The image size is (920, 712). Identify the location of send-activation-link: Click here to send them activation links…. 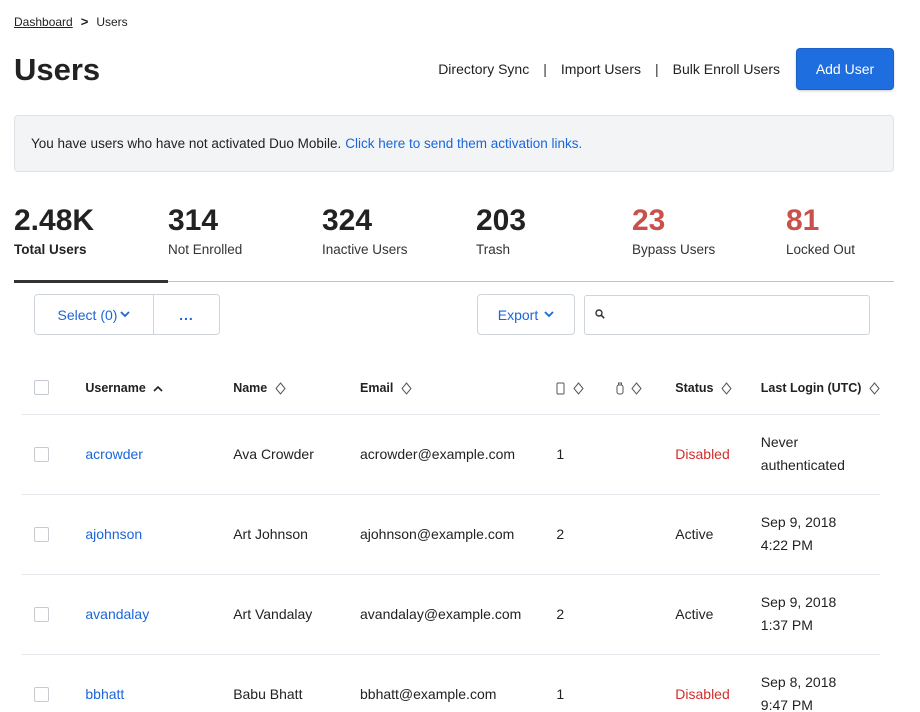
(463, 143).